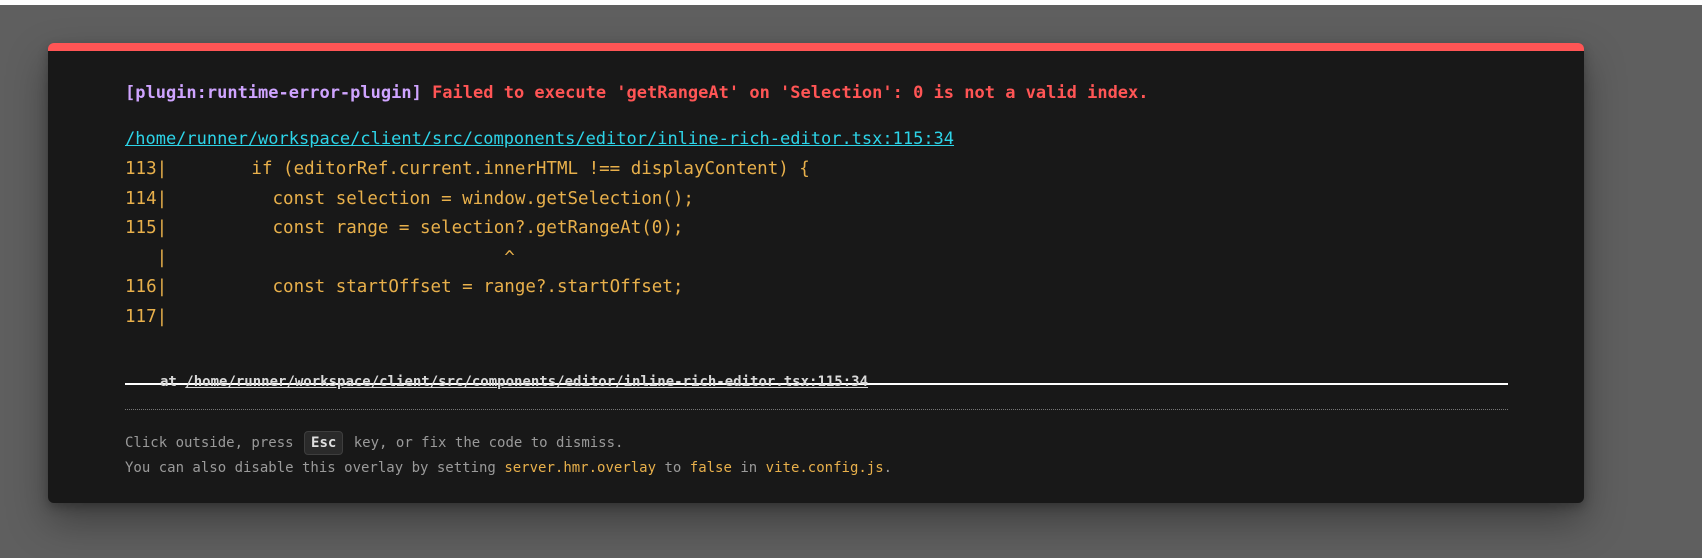 Image resolution: width=1702 pixels, height=558 pixels. Describe the element at coordinates (888, 468) in the screenshot. I see `tip-period: .` at that location.